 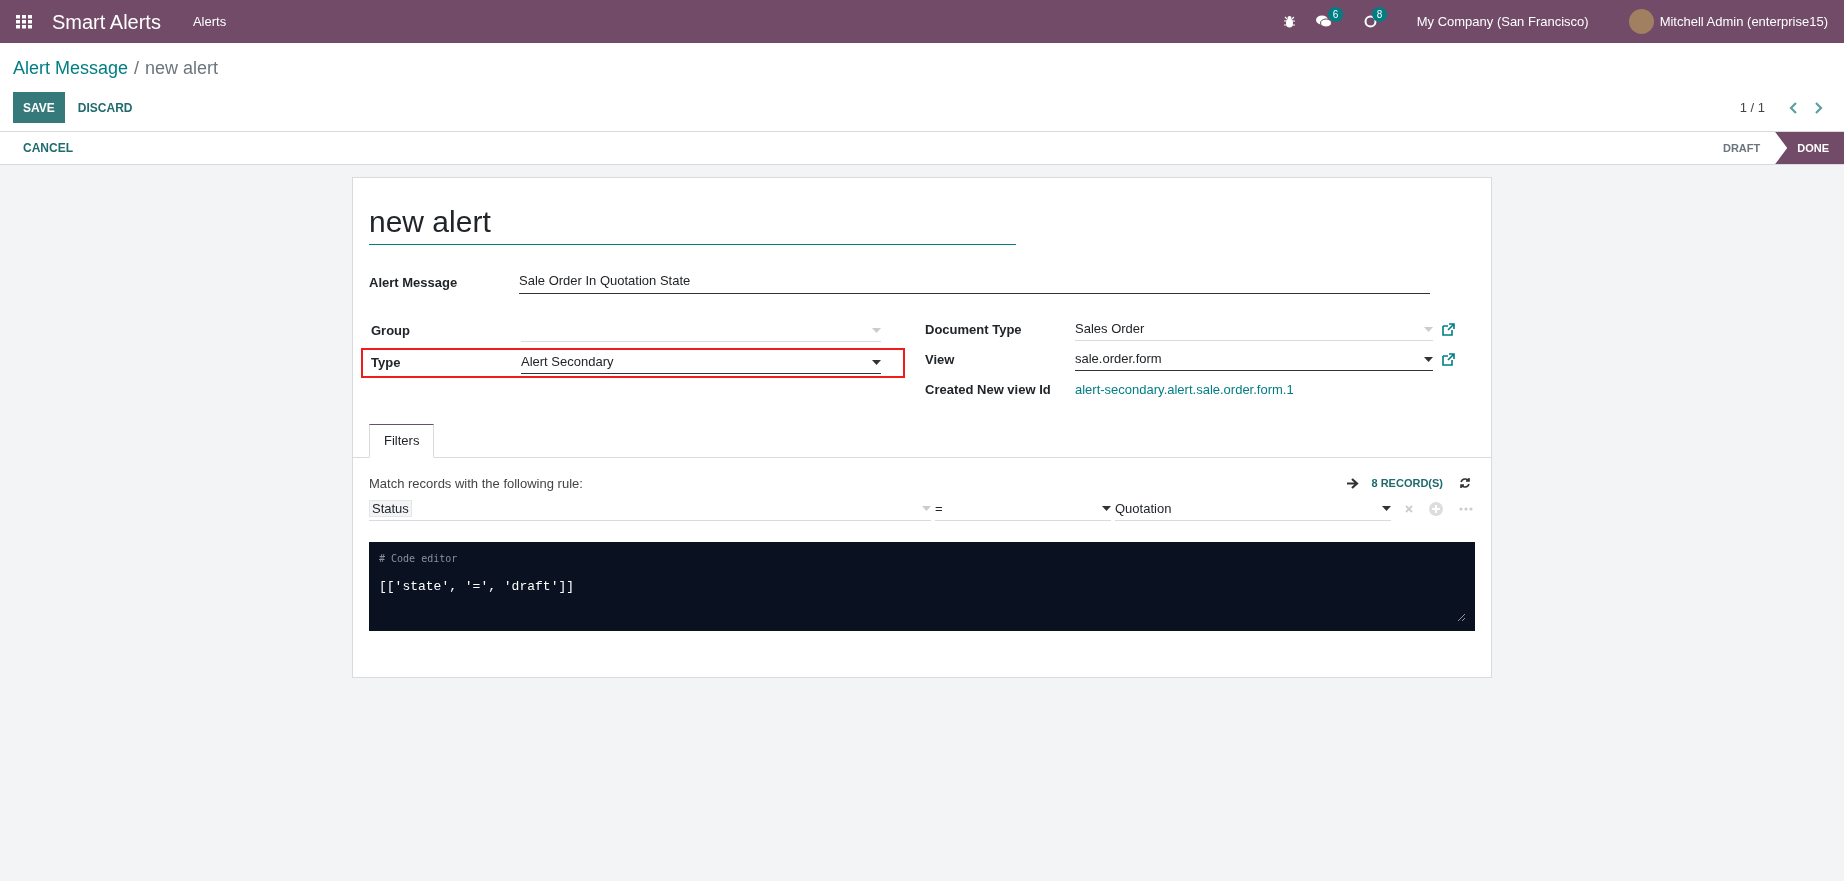 What do you see at coordinates (1254, 359) in the screenshot?
I see `select-field: sale.order.form` at bounding box center [1254, 359].